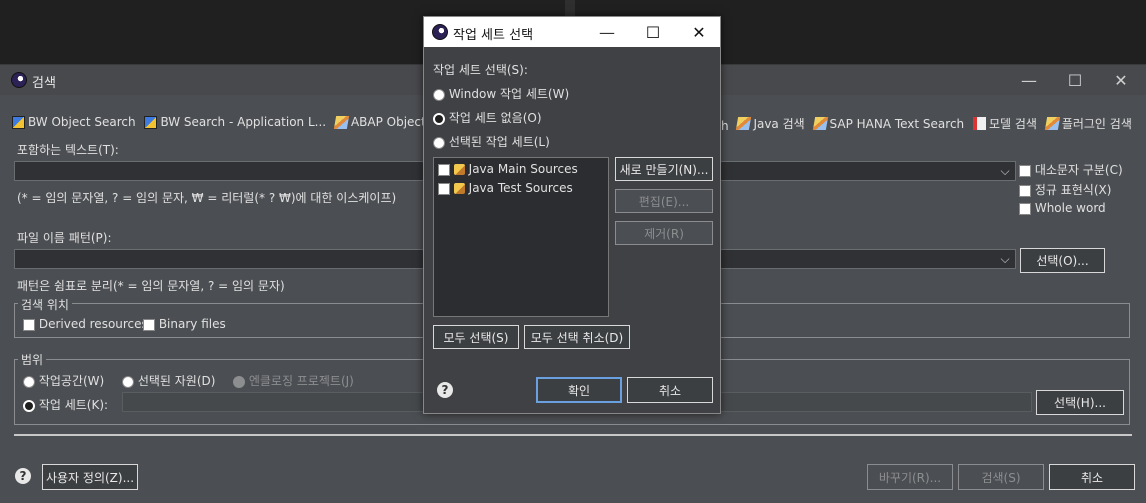 Image resolution: width=1146 pixels, height=503 pixels. What do you see at coordinates (63, 380) in the screenshot?
I see `scope-workspace-option: 작업공간(W)` at bounding box center [63, 380].